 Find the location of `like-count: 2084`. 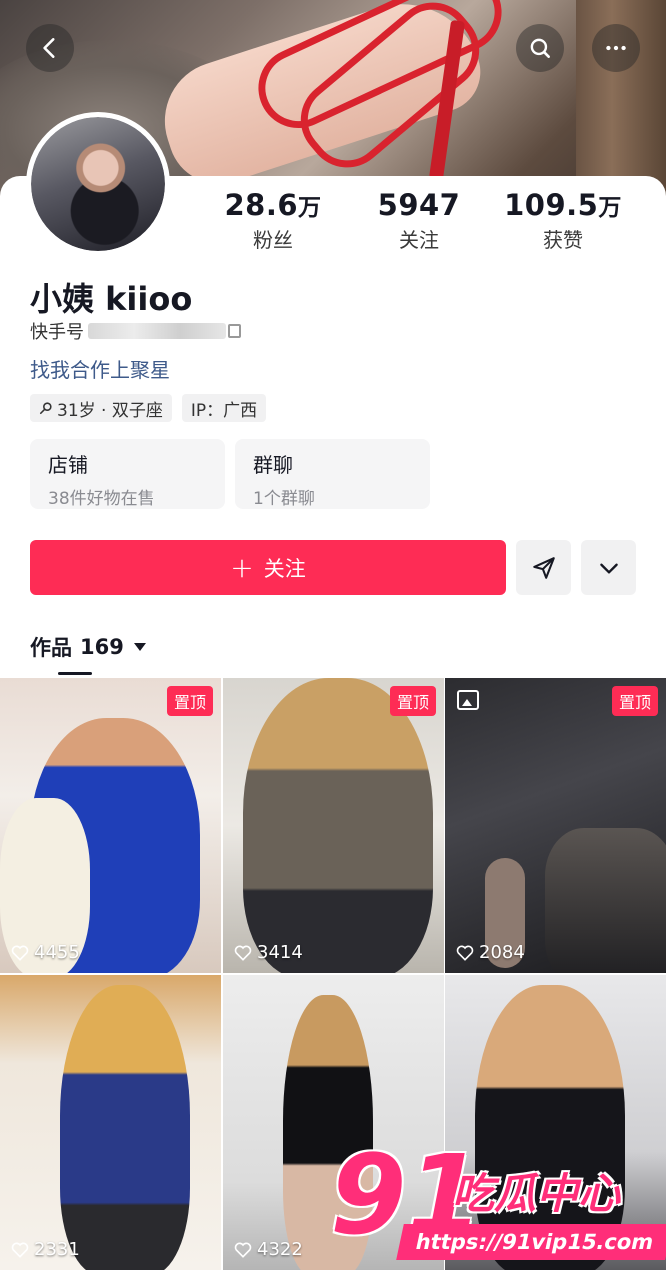

like-count: 2084 is located at coordinates (490, 952).